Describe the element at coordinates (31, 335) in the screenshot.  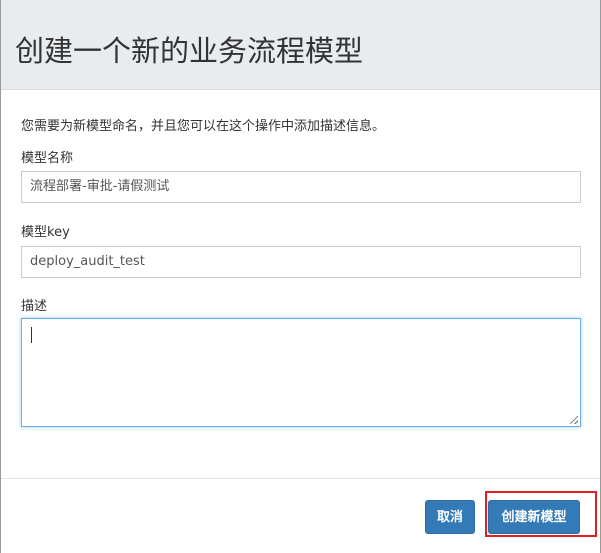
I see `text-caret` at that location.